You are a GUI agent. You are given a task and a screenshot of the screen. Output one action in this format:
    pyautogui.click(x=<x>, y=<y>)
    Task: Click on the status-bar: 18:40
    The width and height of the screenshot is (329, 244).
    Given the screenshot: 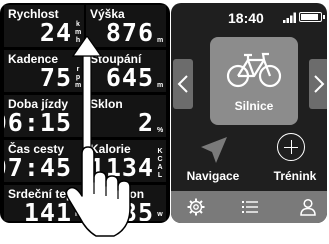 What is the action you would take?
    pyautogui.click(x=249, y=17)
    